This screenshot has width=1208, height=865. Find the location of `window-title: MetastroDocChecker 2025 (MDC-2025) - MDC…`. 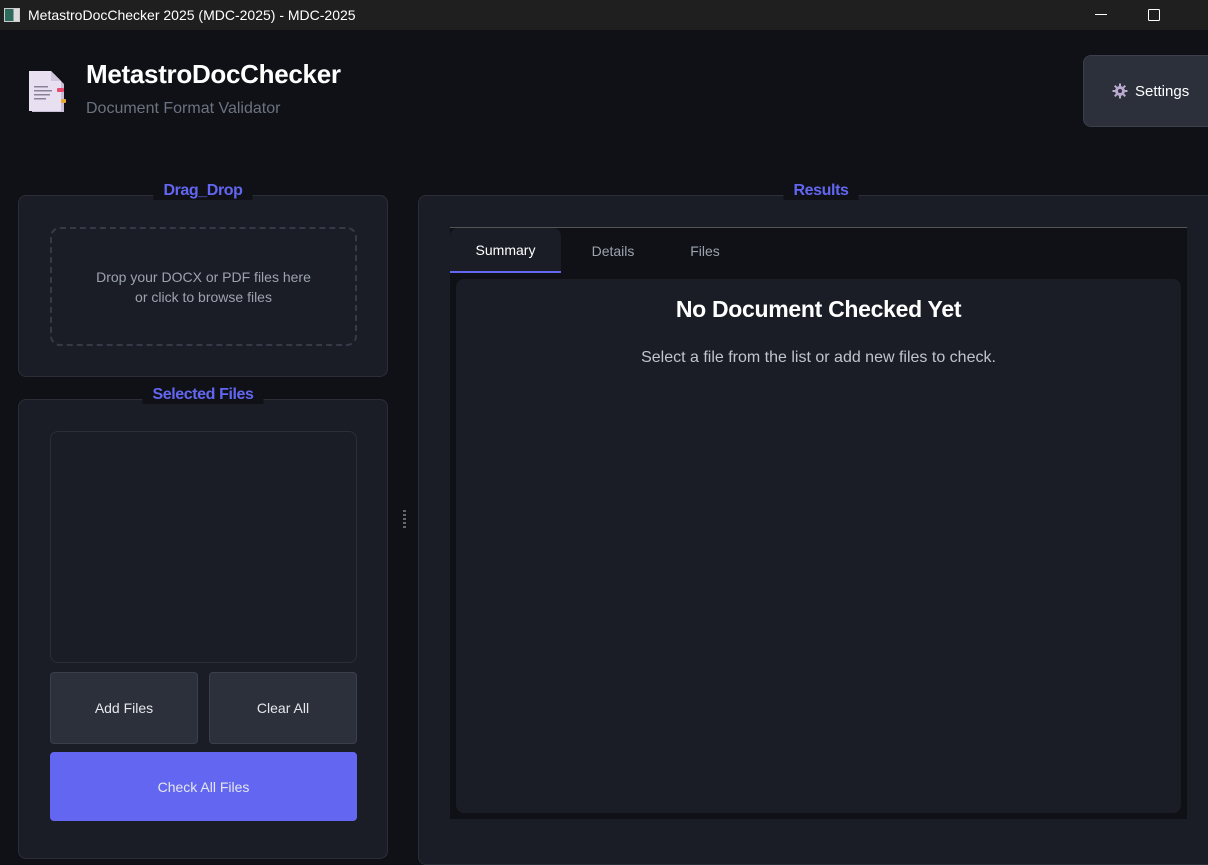

window-title: MetastroDocChecker 2025 (MDC-2025) - MDC… is located at coordinates (192, 15).